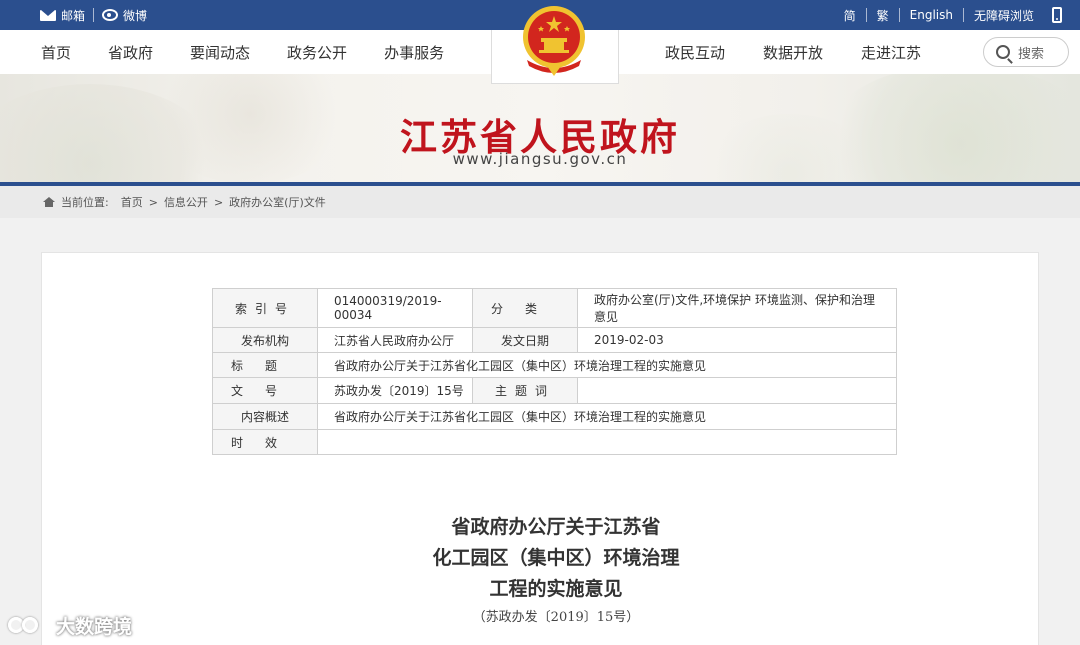 The height and width of the screenshot is (645, 1080). I want to click on category-value: 政府办公室(厅)文件,环境保护 环境监测、保护和治理 意见, so click(737, 308).